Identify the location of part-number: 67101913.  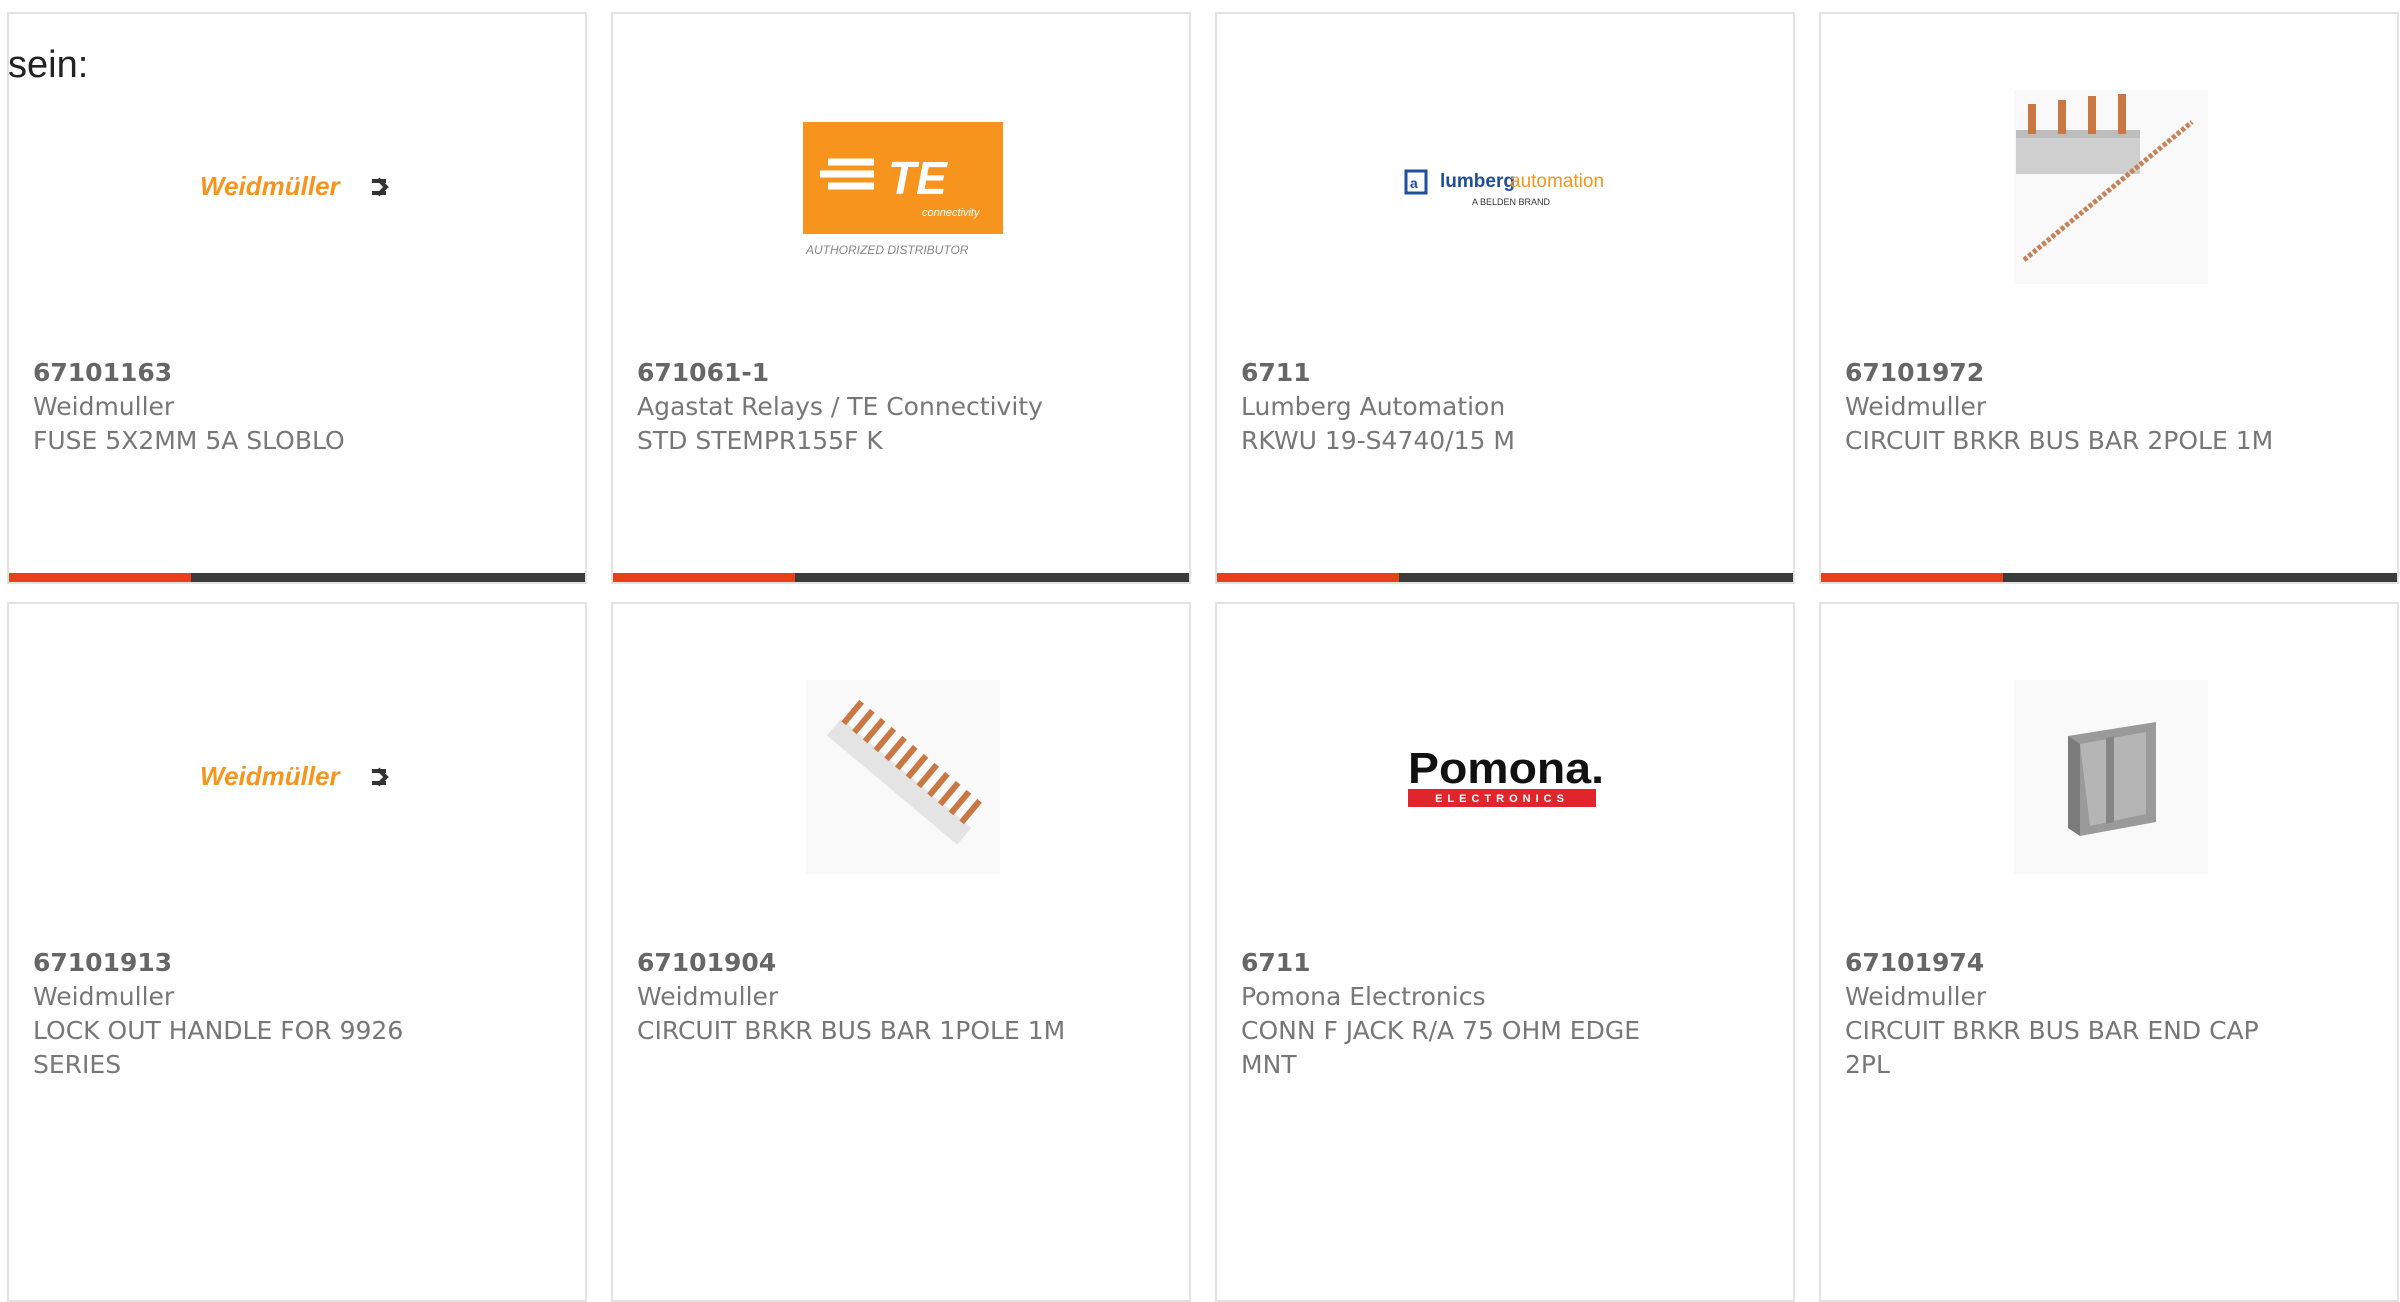
(263, 963).